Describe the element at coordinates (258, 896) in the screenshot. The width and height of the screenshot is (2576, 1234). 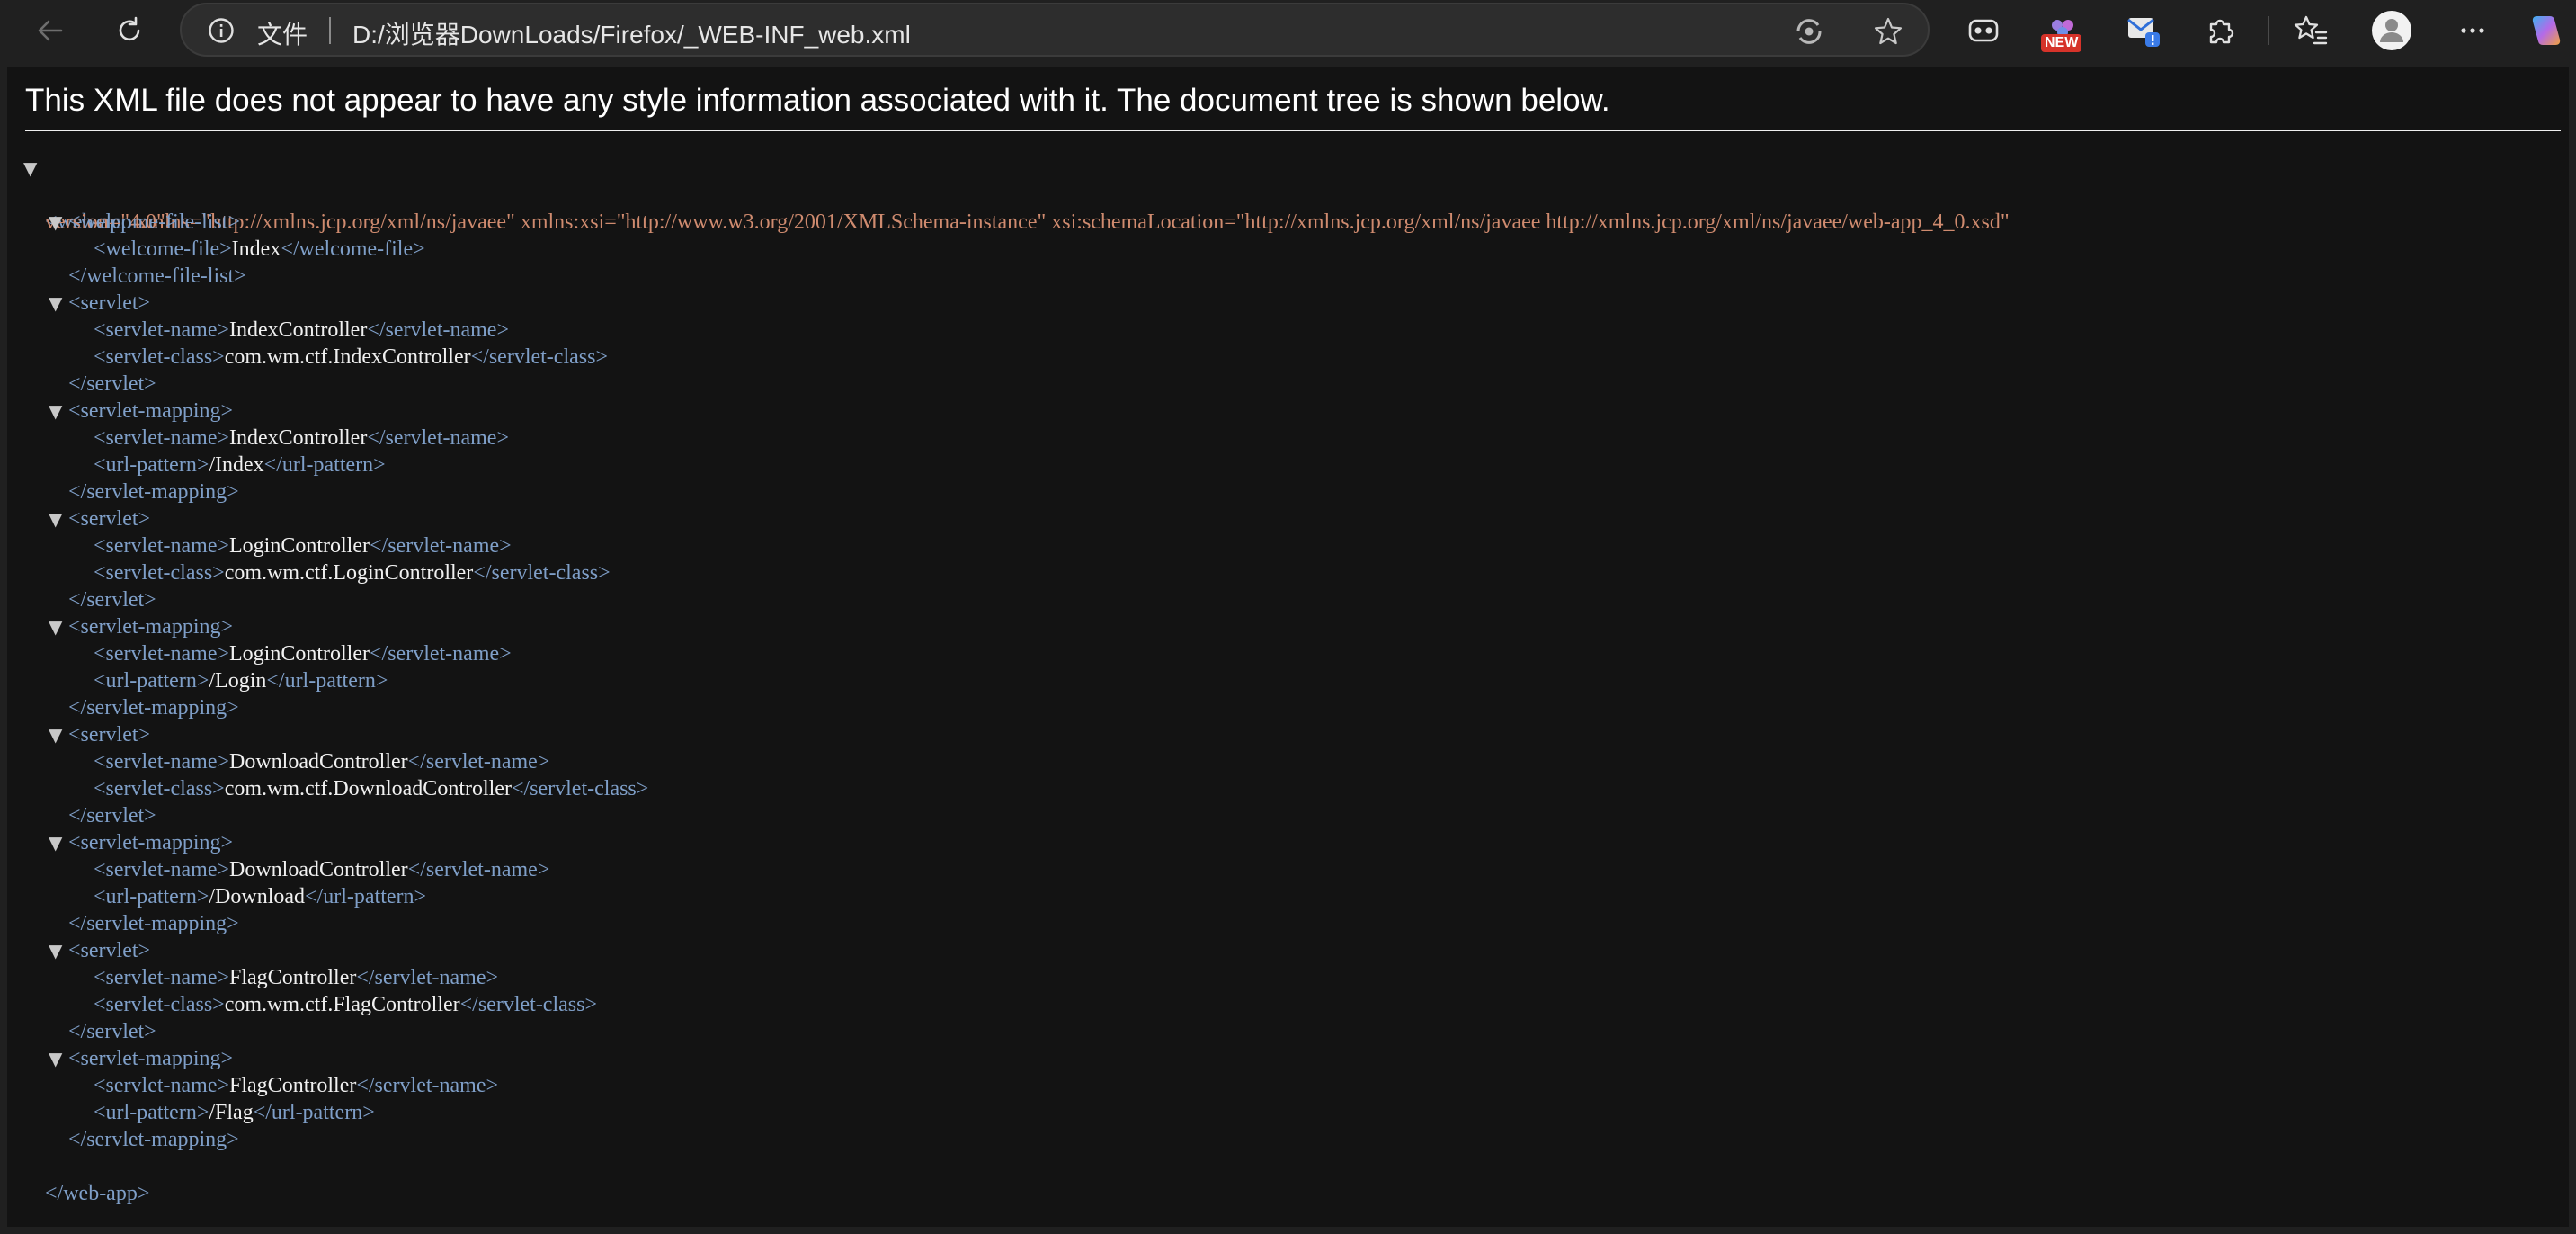
I see `xml-text-value: /Download` at that location.